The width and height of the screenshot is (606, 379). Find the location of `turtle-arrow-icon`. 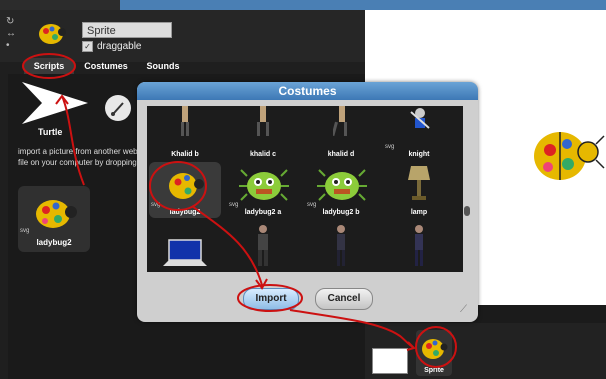

turtle-arrow-icon is located at coordinates (55, 103).